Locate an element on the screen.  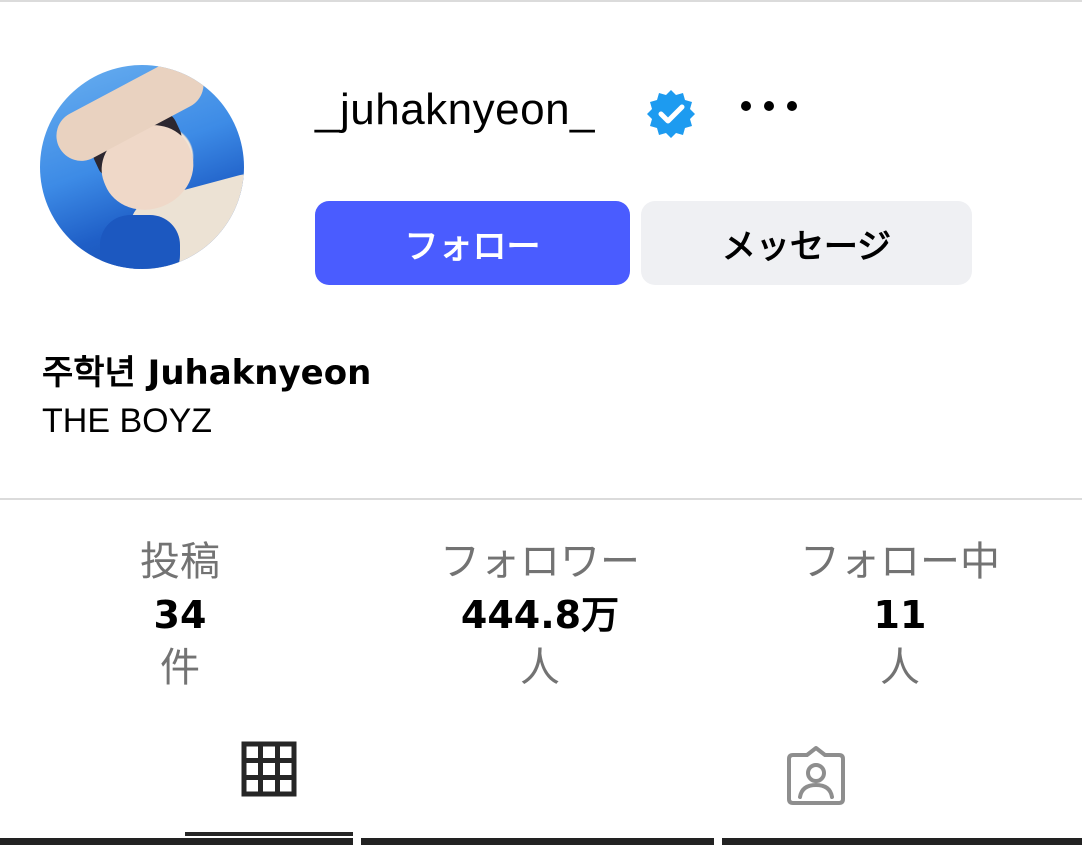
grid-icon is located at coordinates (269, 769).